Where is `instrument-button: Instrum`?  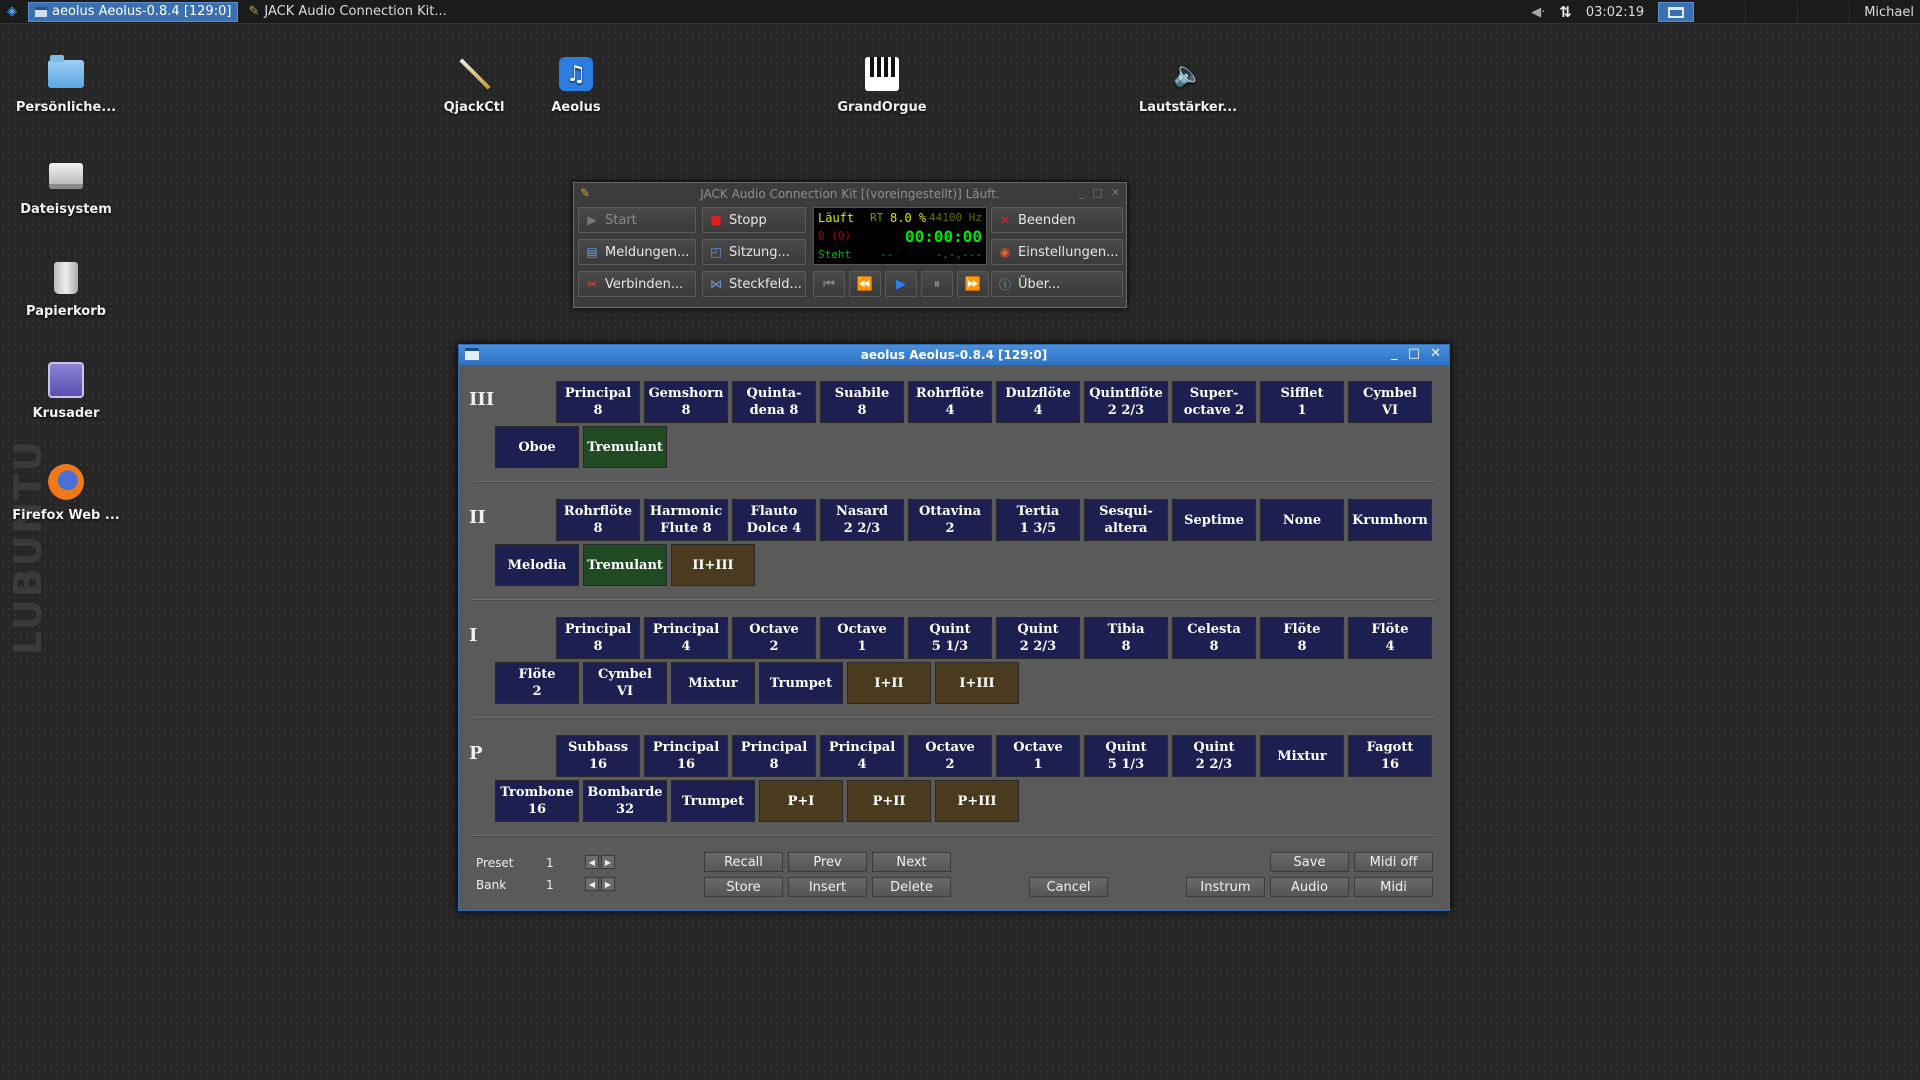 instrument-button: Instrum is located at coordinates (1225, 887).